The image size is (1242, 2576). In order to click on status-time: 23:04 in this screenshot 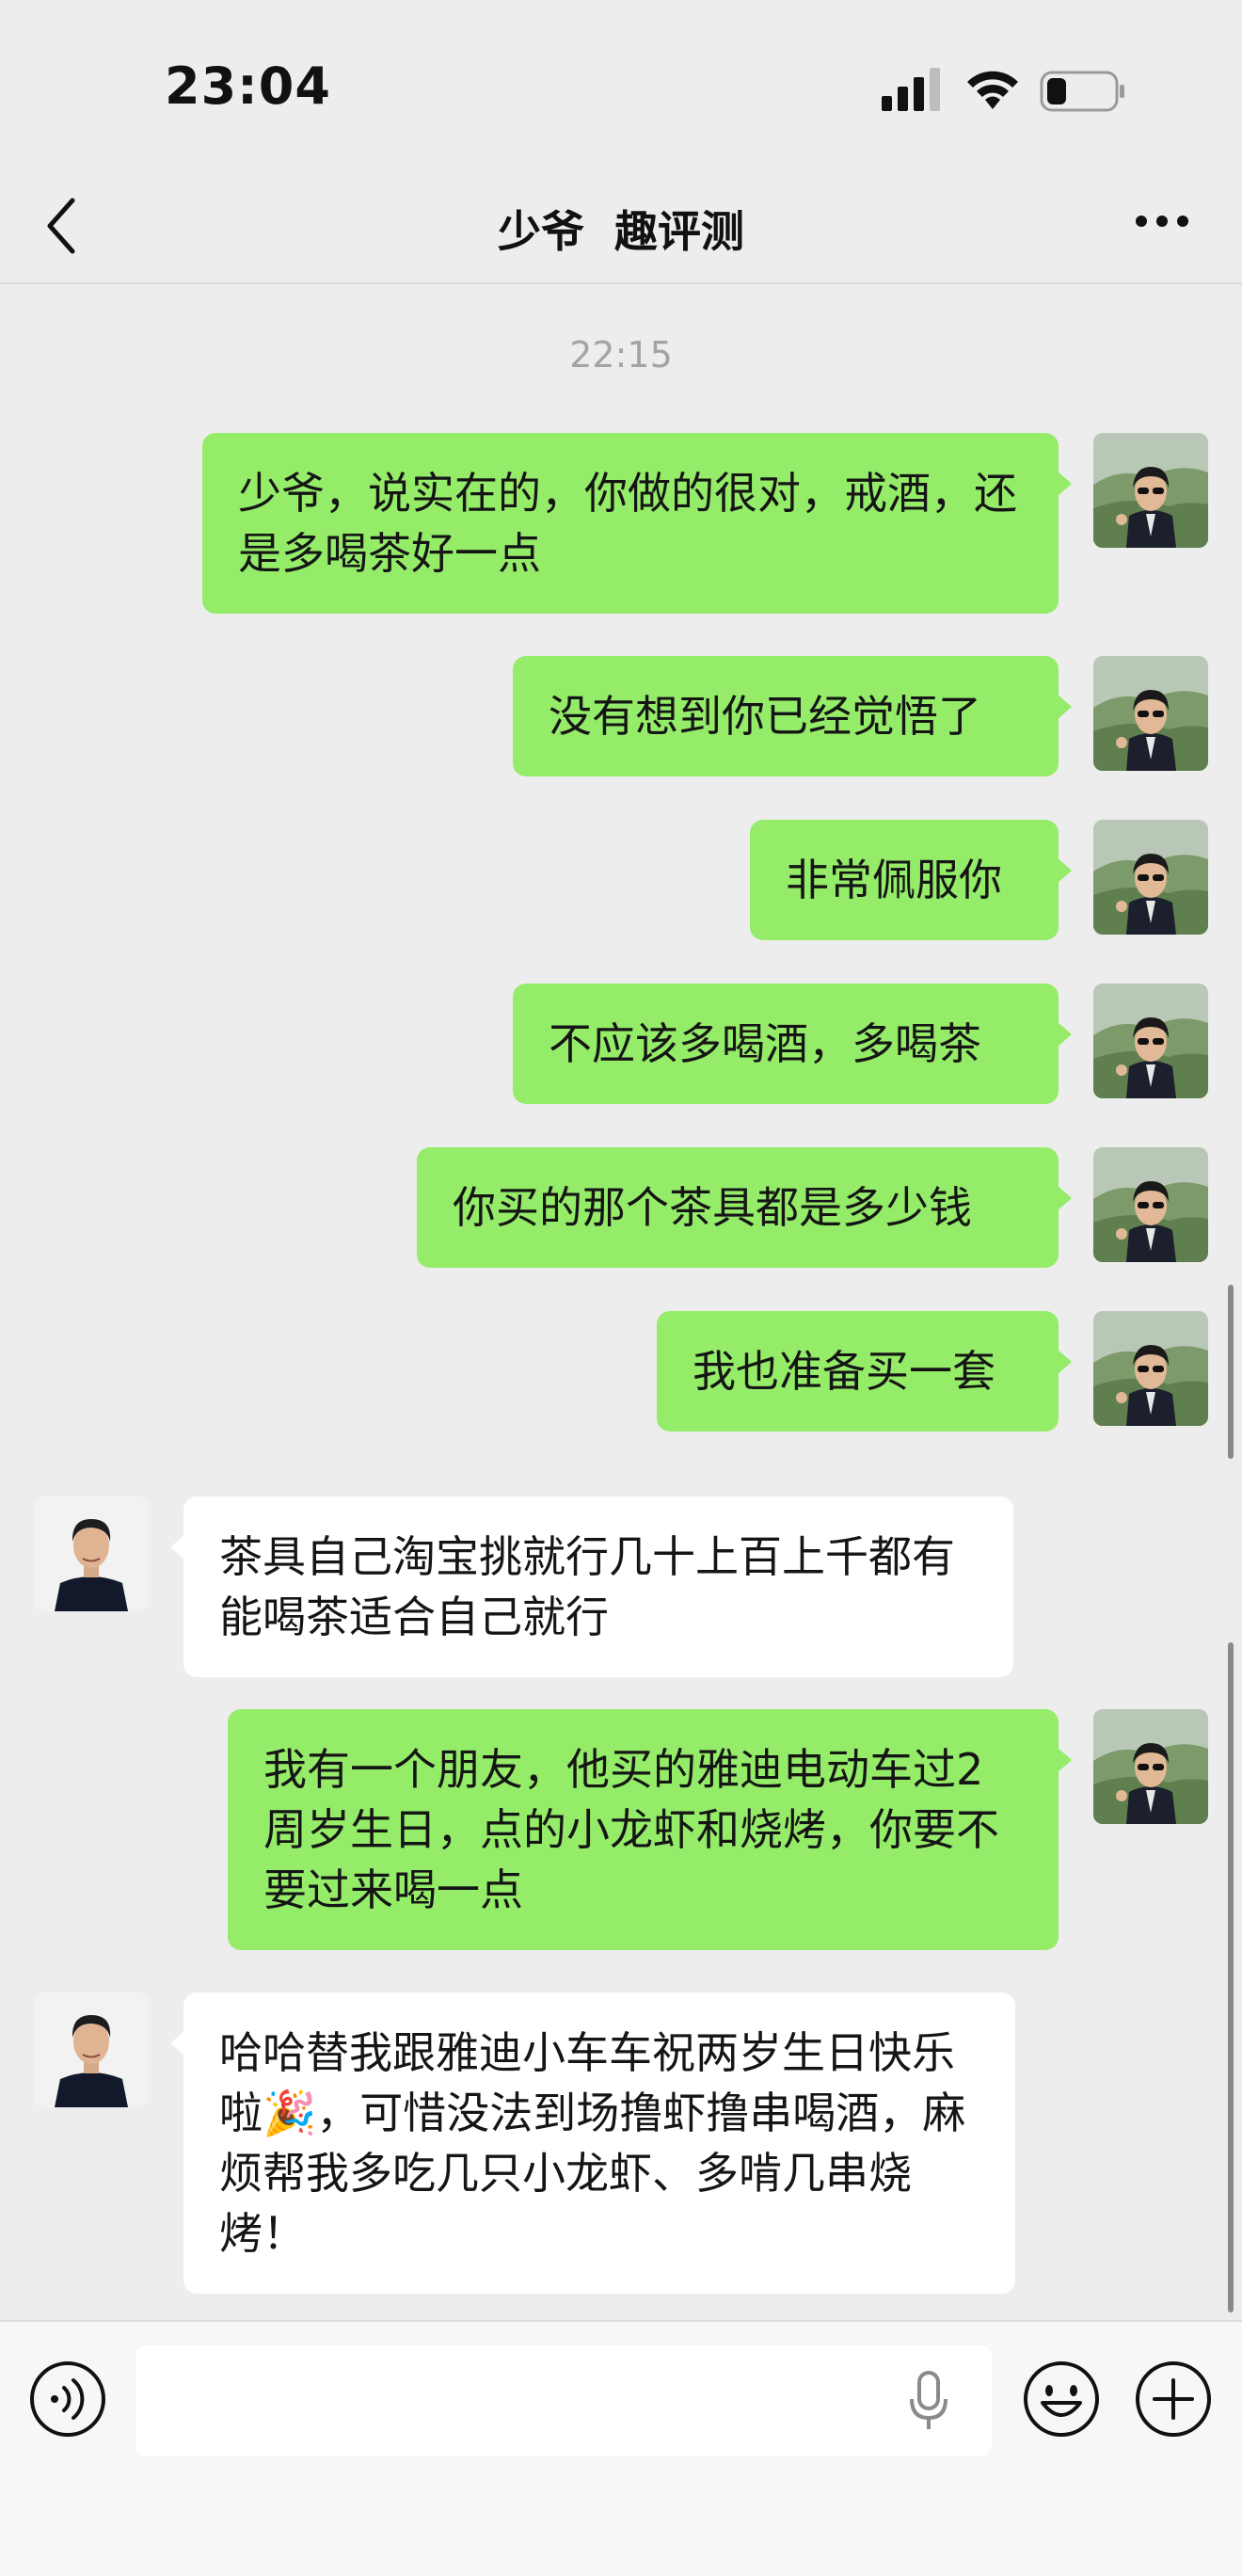, I will do `click(248, 86)`.